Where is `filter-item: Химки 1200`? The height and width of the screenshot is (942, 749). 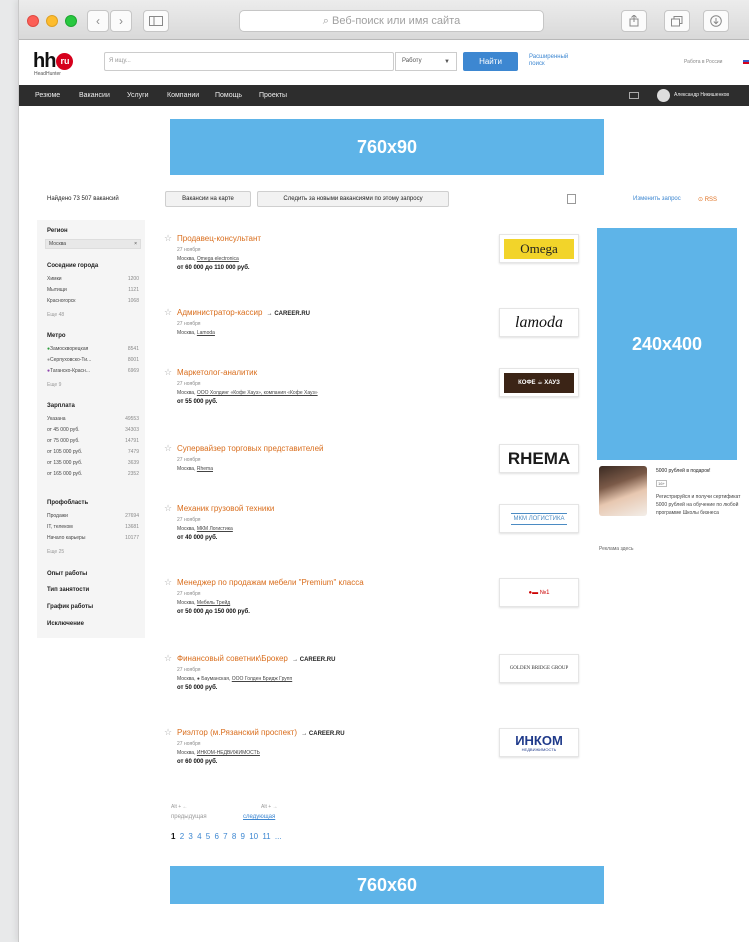
filter-item: Химки 1200 is located at coordinates (93, 279).